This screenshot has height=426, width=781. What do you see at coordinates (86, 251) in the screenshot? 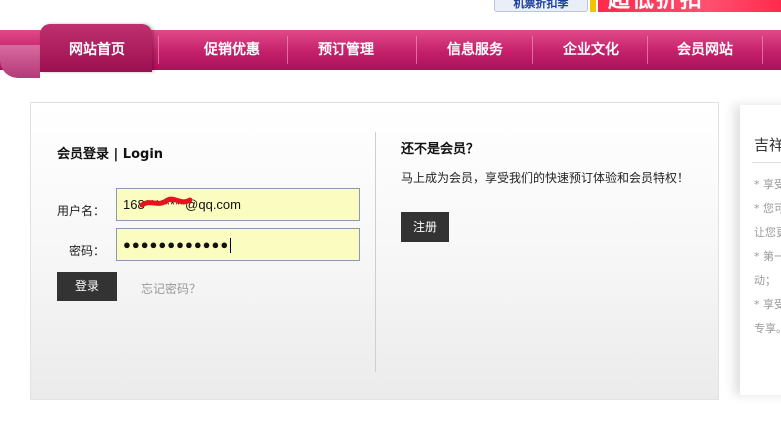
I see `password-label: 密码：` at bounding box center [86, 251].